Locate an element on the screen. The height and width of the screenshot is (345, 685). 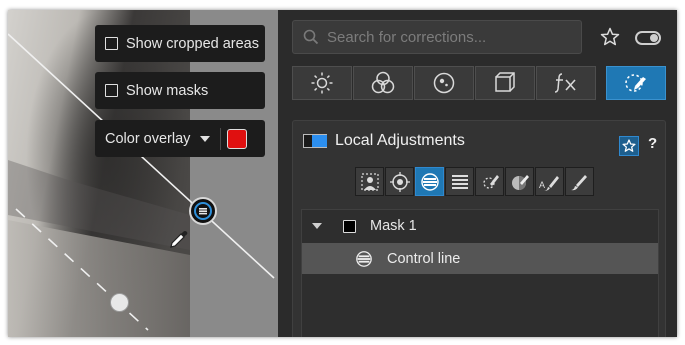
favorites-star-icon is located at coordinates (610, 37).